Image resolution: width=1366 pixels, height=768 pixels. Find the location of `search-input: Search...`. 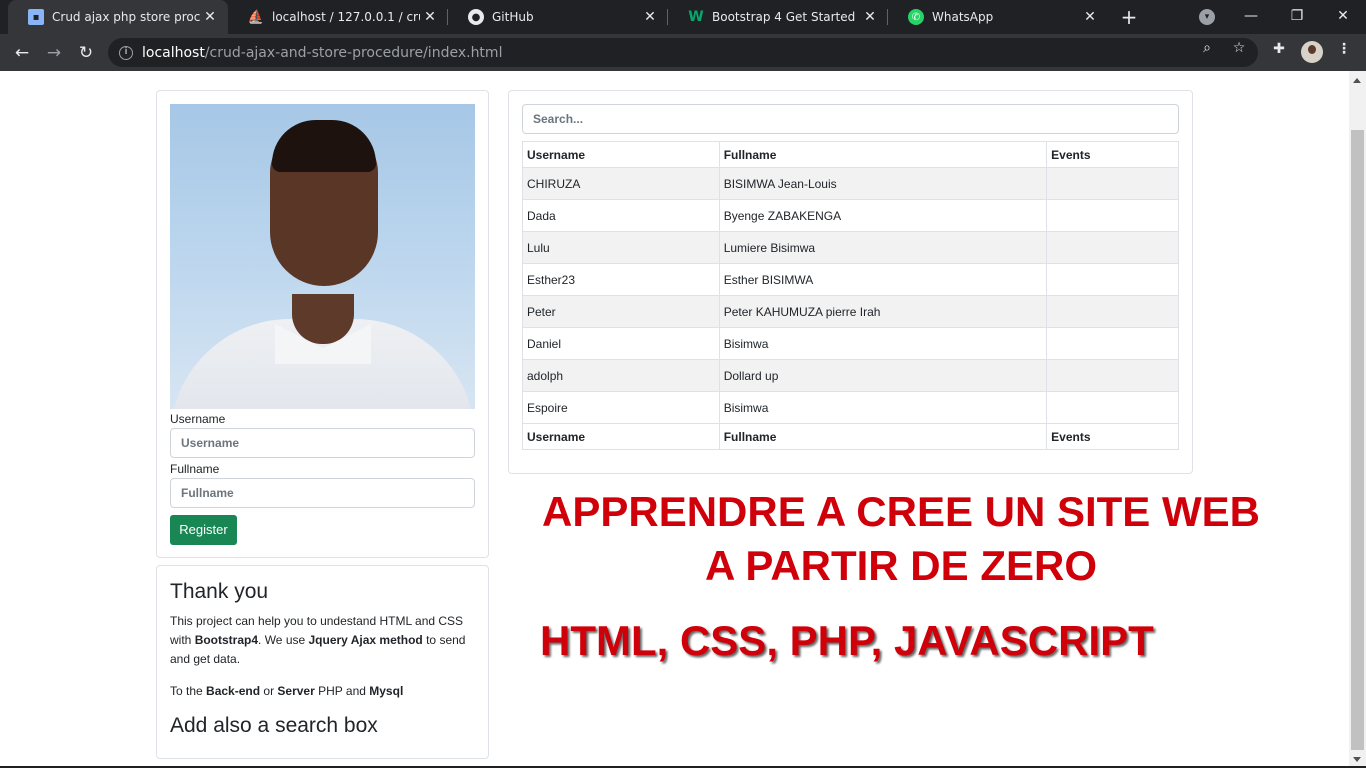

search-input: Search... is located at coordinates (850, 119).